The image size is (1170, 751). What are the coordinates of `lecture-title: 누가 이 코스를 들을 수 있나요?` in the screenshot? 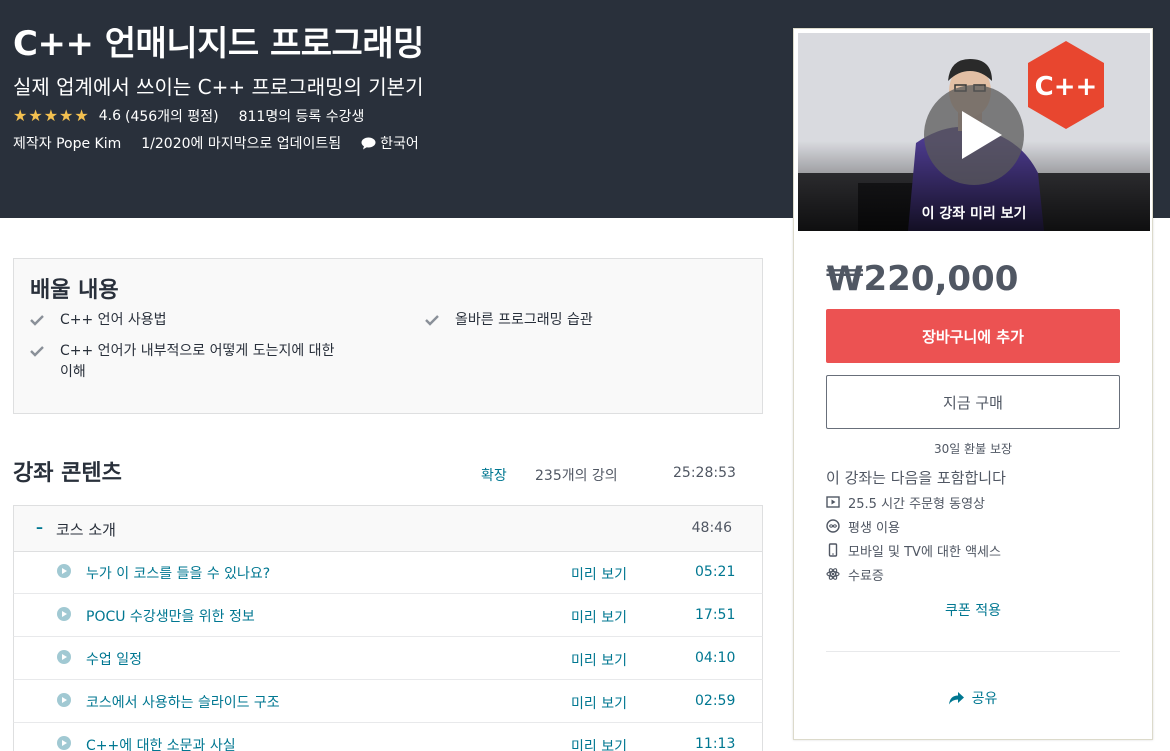 It's located at (178, 573).